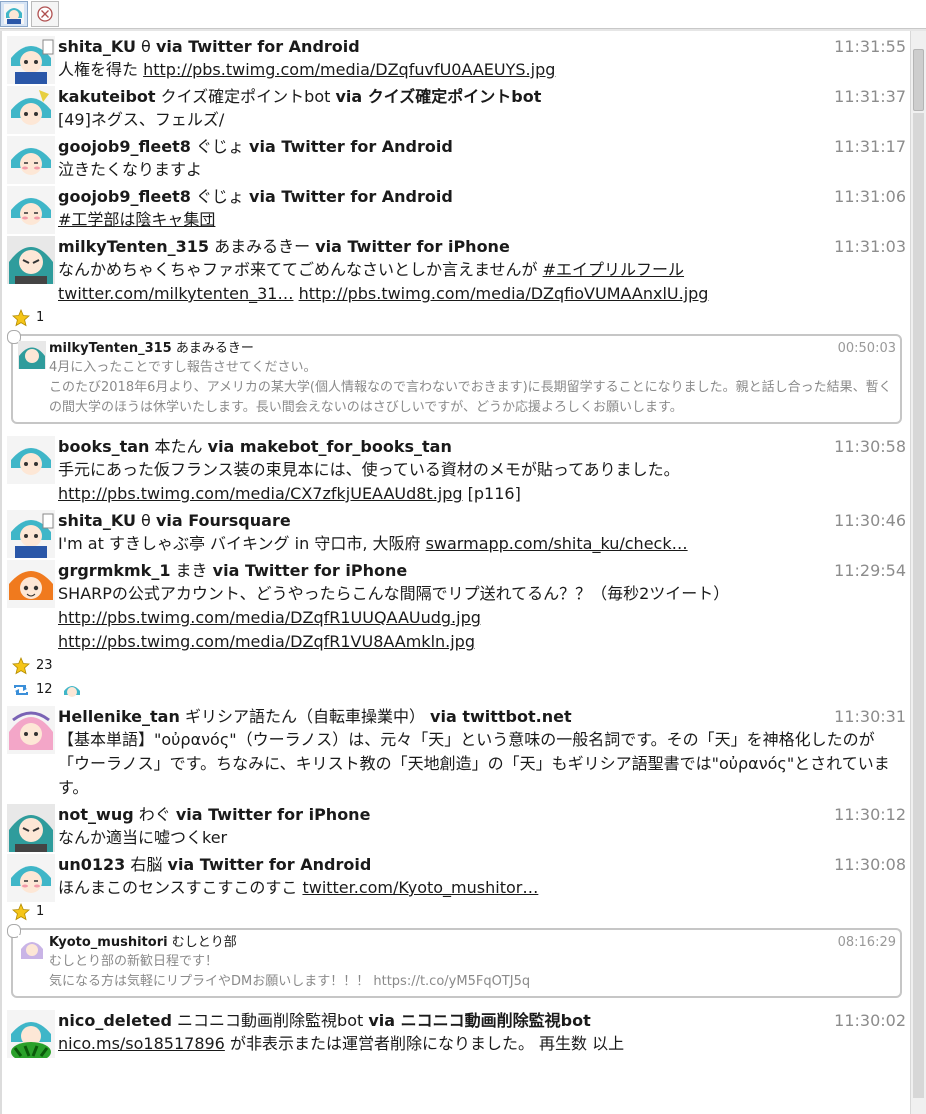 This screenshot has width=926, height=1114. What do you see at coordinates (867, 349) in the screenshot?
I see `quoted-time: 00:50:03` at bounding box center [867, 349].